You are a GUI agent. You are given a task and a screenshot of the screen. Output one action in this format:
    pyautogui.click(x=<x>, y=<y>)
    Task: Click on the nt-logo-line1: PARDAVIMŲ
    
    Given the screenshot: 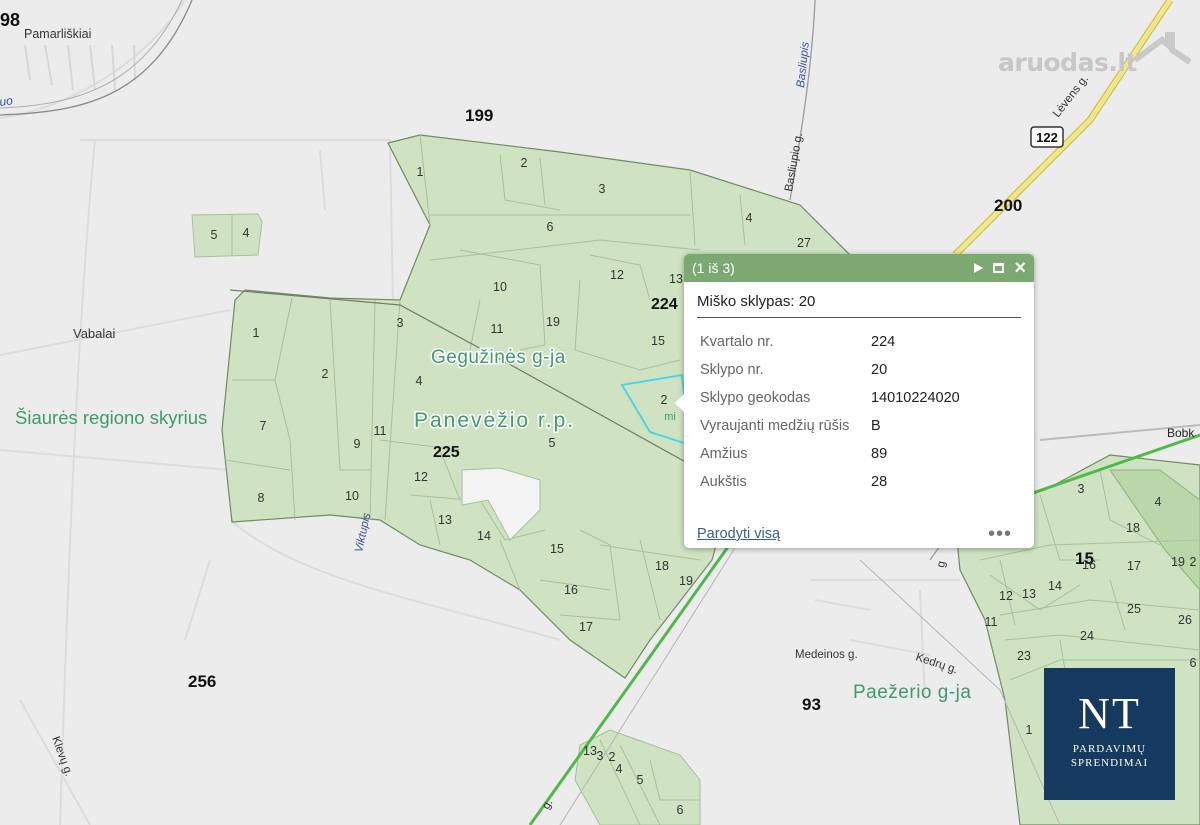 What is the action you would take?
    pyautogui.click(x=1109, y=749)
    